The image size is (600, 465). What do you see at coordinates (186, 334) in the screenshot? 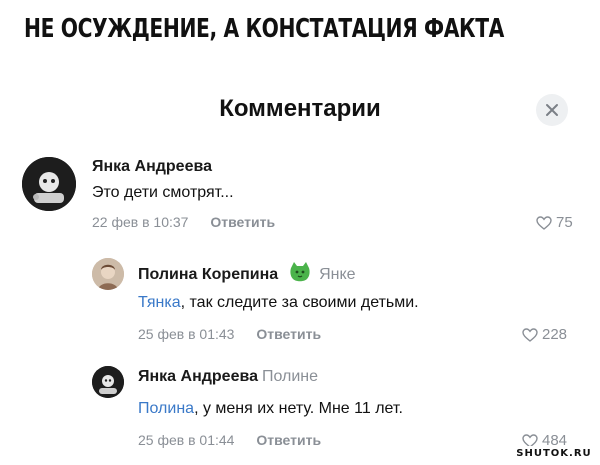
I see `comment-date: 25 фев в 01:43` at bounding box center [186, 334].